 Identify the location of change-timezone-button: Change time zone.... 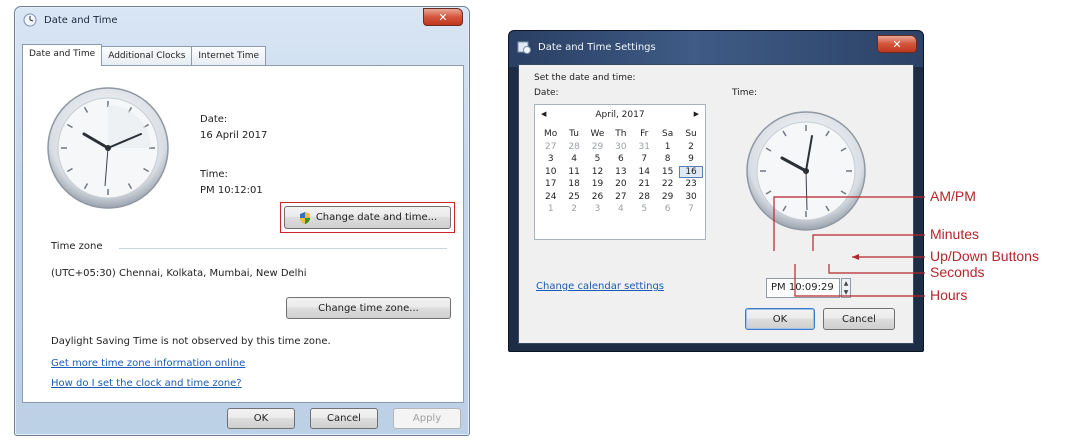
(368, 308).